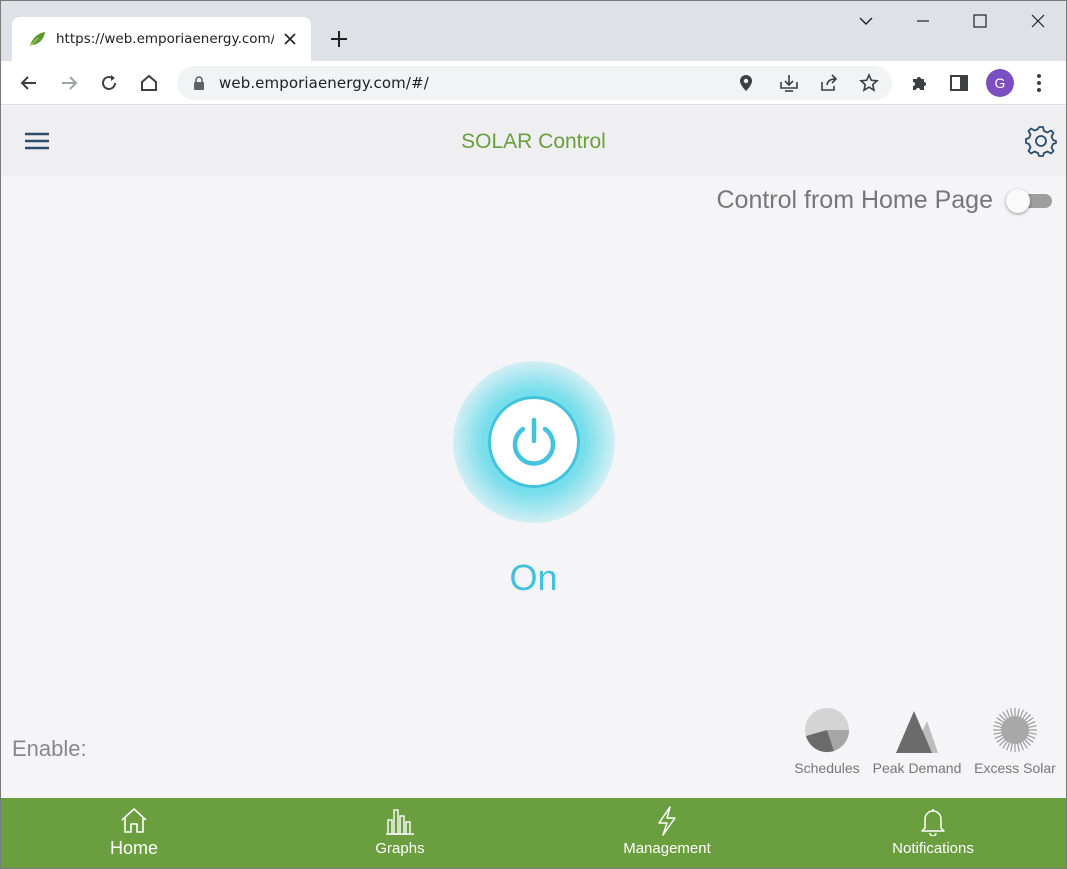  What do you see at coordinates (37, 39) in the screenshot?
I see `leaf-icon` at bounding box center [37, 39].